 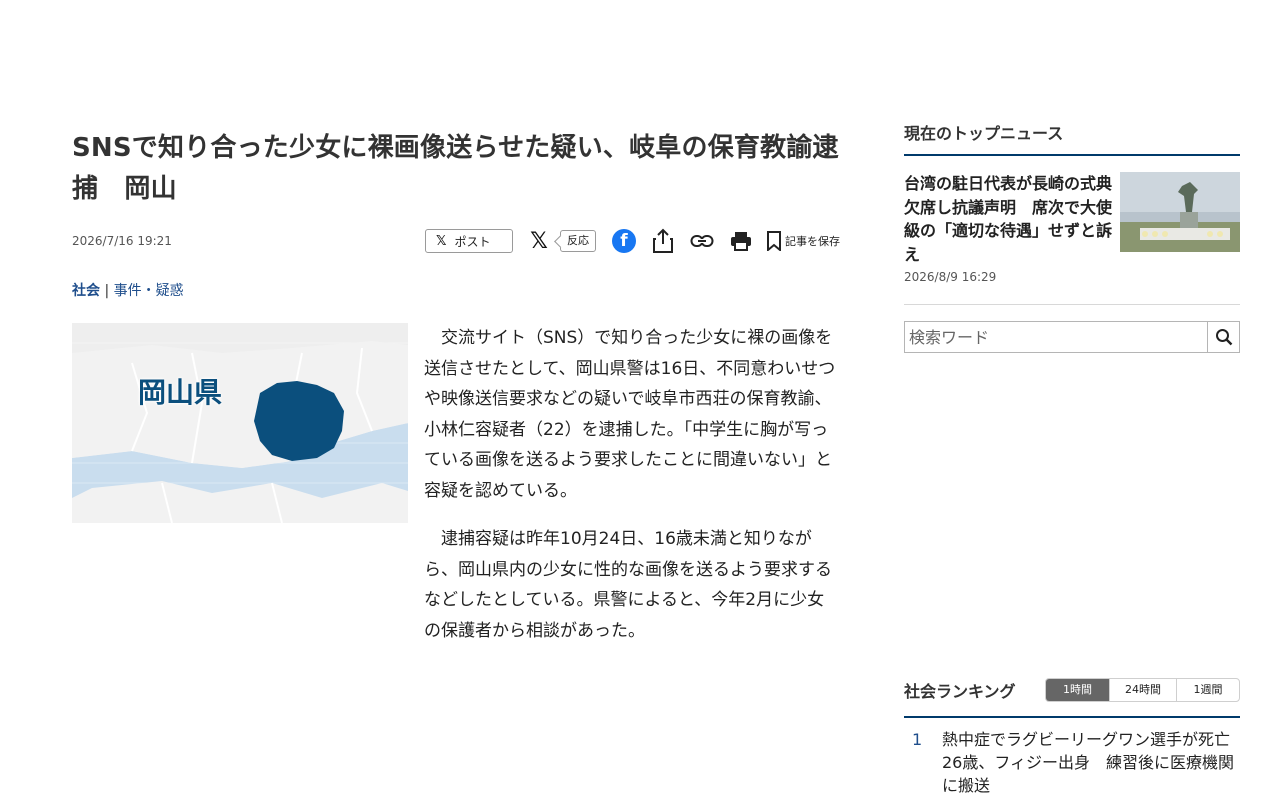 I want to click on facebook-icon: f, so click(x=624, y=241).